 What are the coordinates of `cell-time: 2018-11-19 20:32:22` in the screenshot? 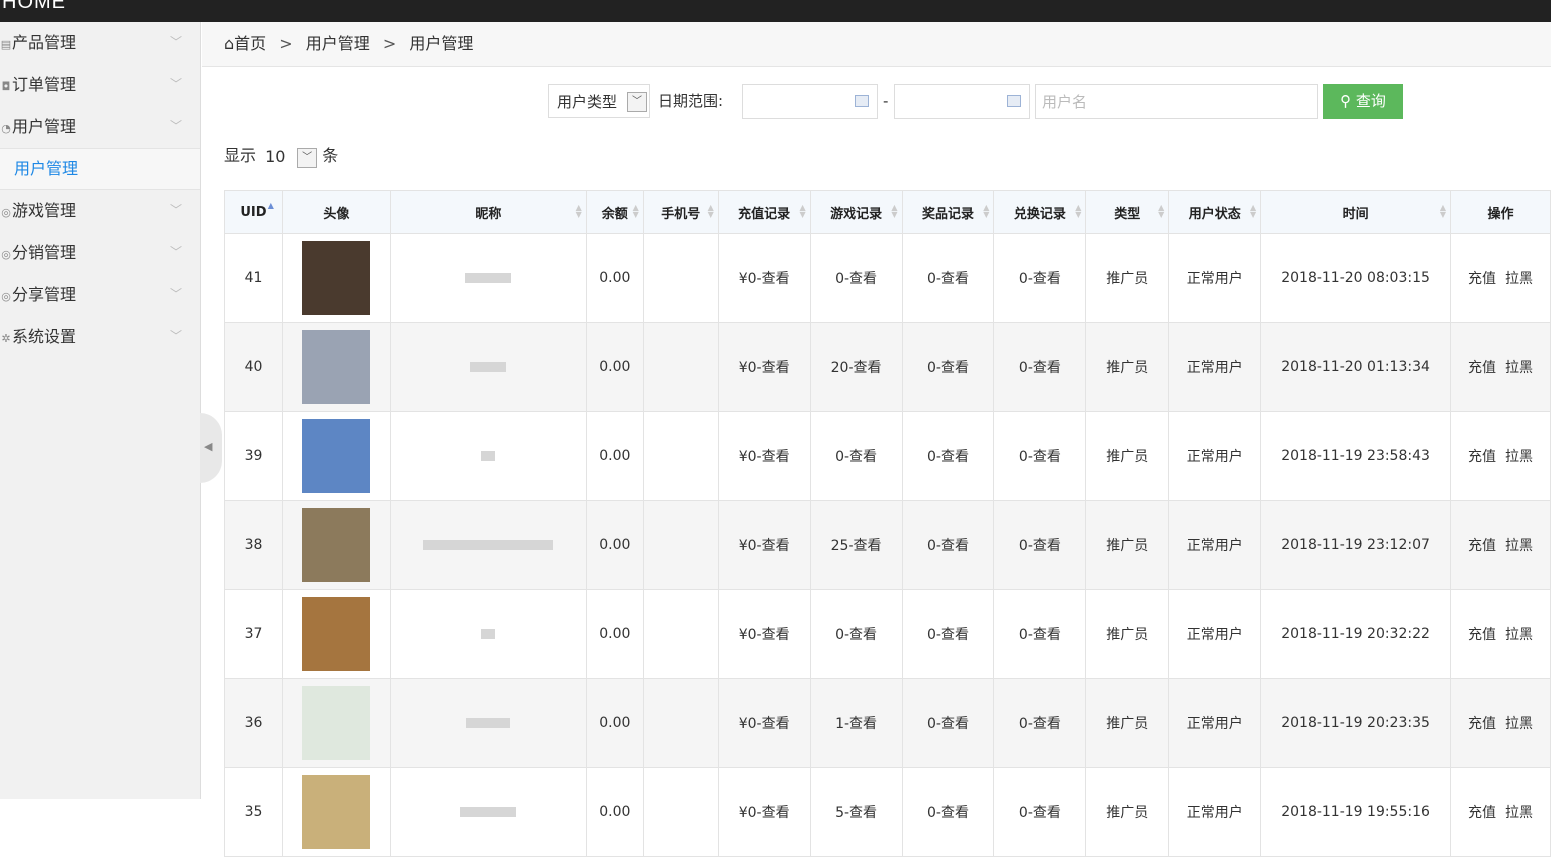 It's located at (1355, 634).